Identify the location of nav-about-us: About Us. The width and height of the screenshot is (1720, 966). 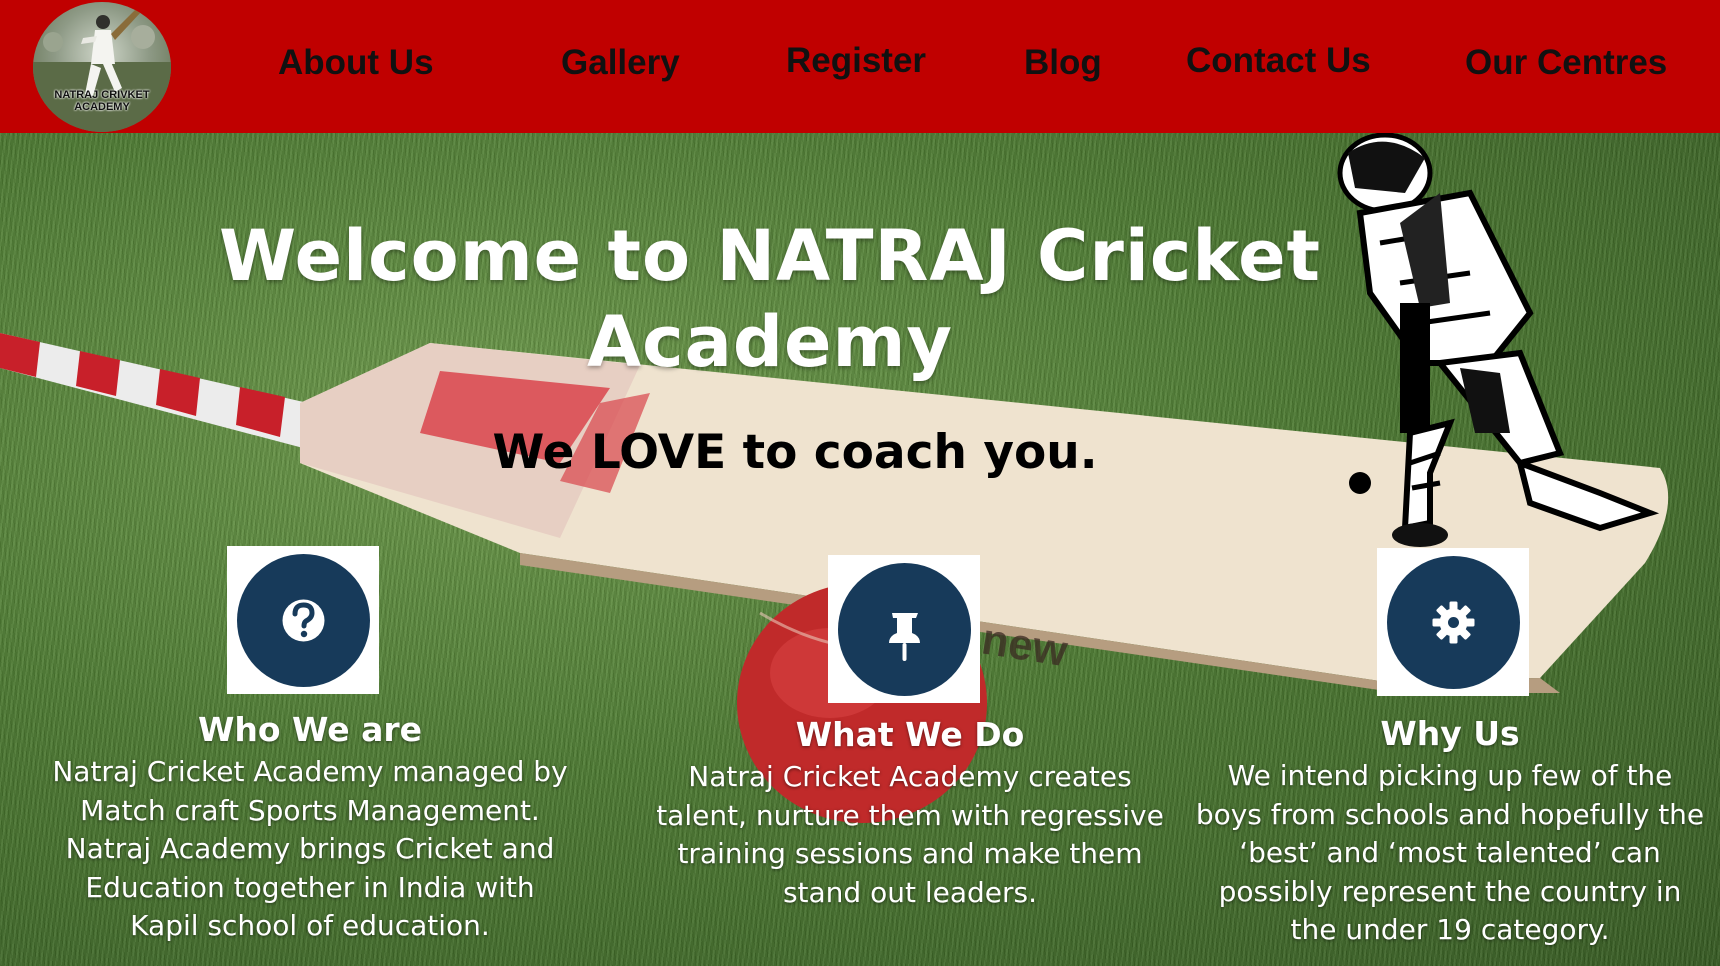
(356, 63).